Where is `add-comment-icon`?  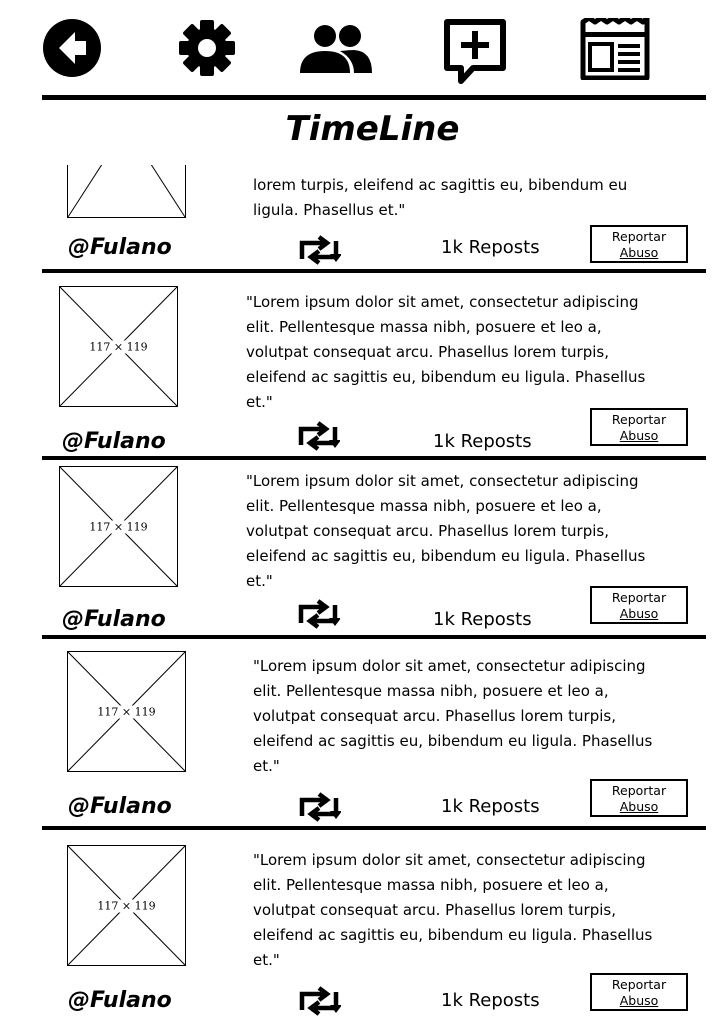 add-comment-icon is located at coordinates (476, 51).